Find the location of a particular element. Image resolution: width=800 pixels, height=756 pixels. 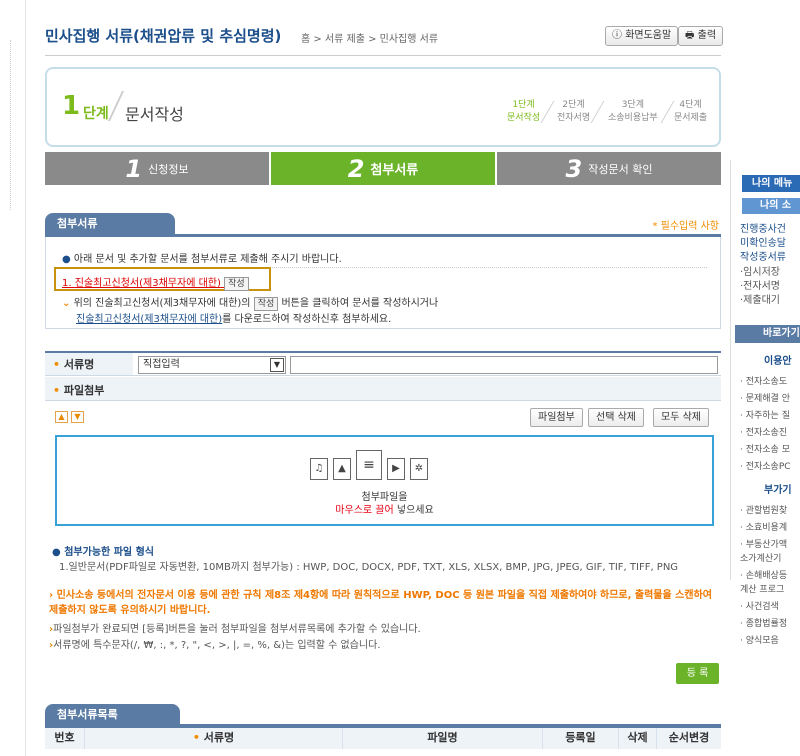

file-type-icons: ♫ ▲ ≡ ▶ ✲ is located at coordinates (369, 465).